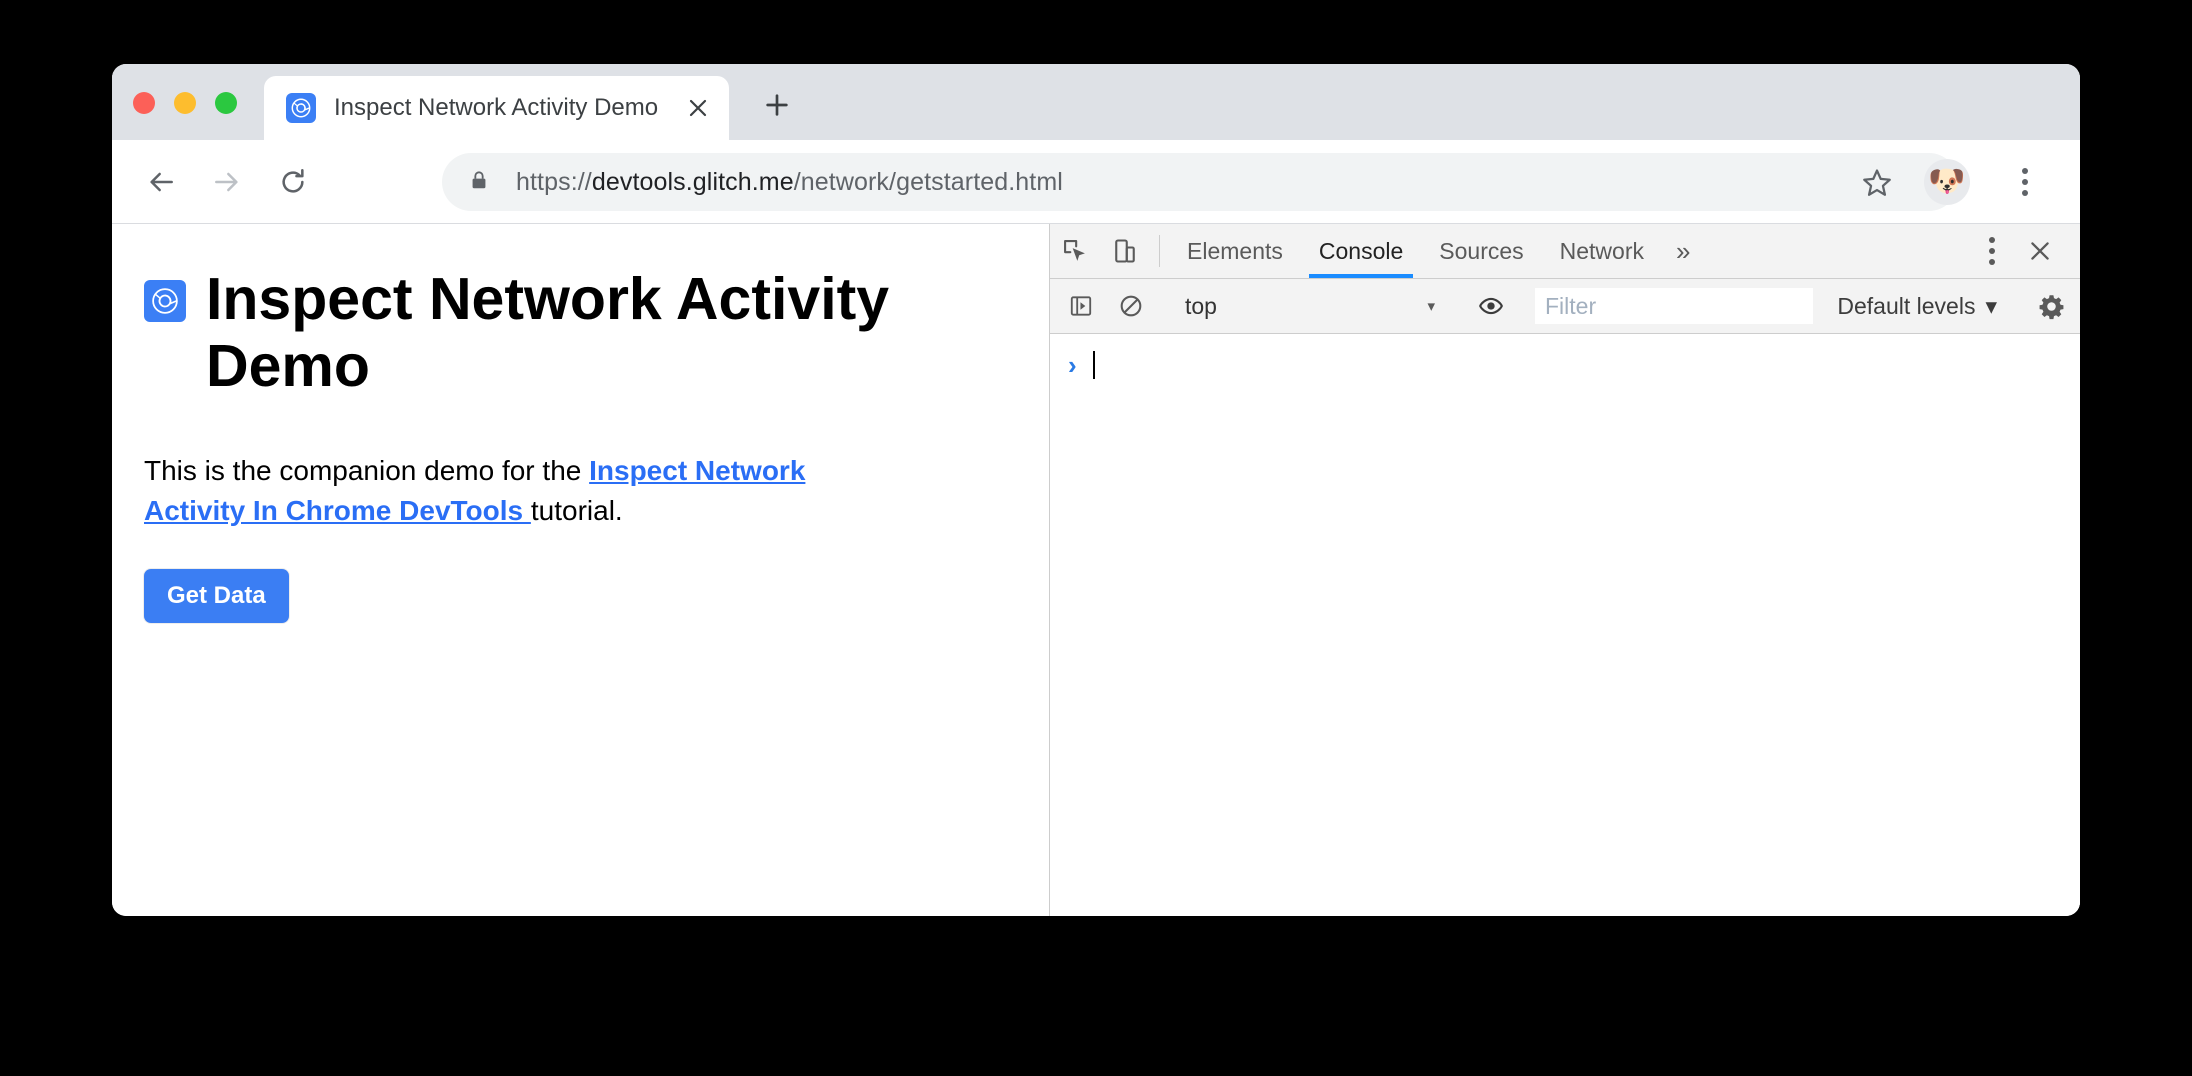  I want to click on nav-buttons, so click(227, 182).